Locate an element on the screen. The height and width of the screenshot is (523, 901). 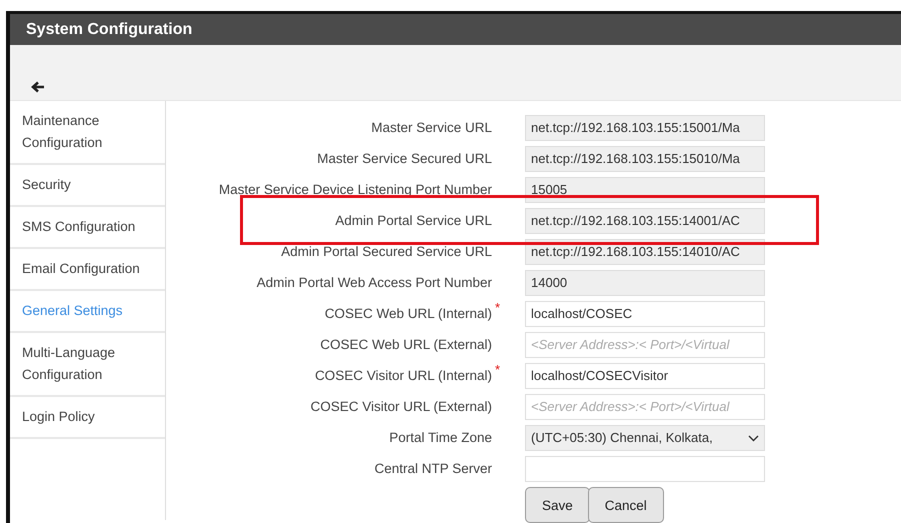
sidebar-item: Email Configuration is located at coordinates (87, 270).